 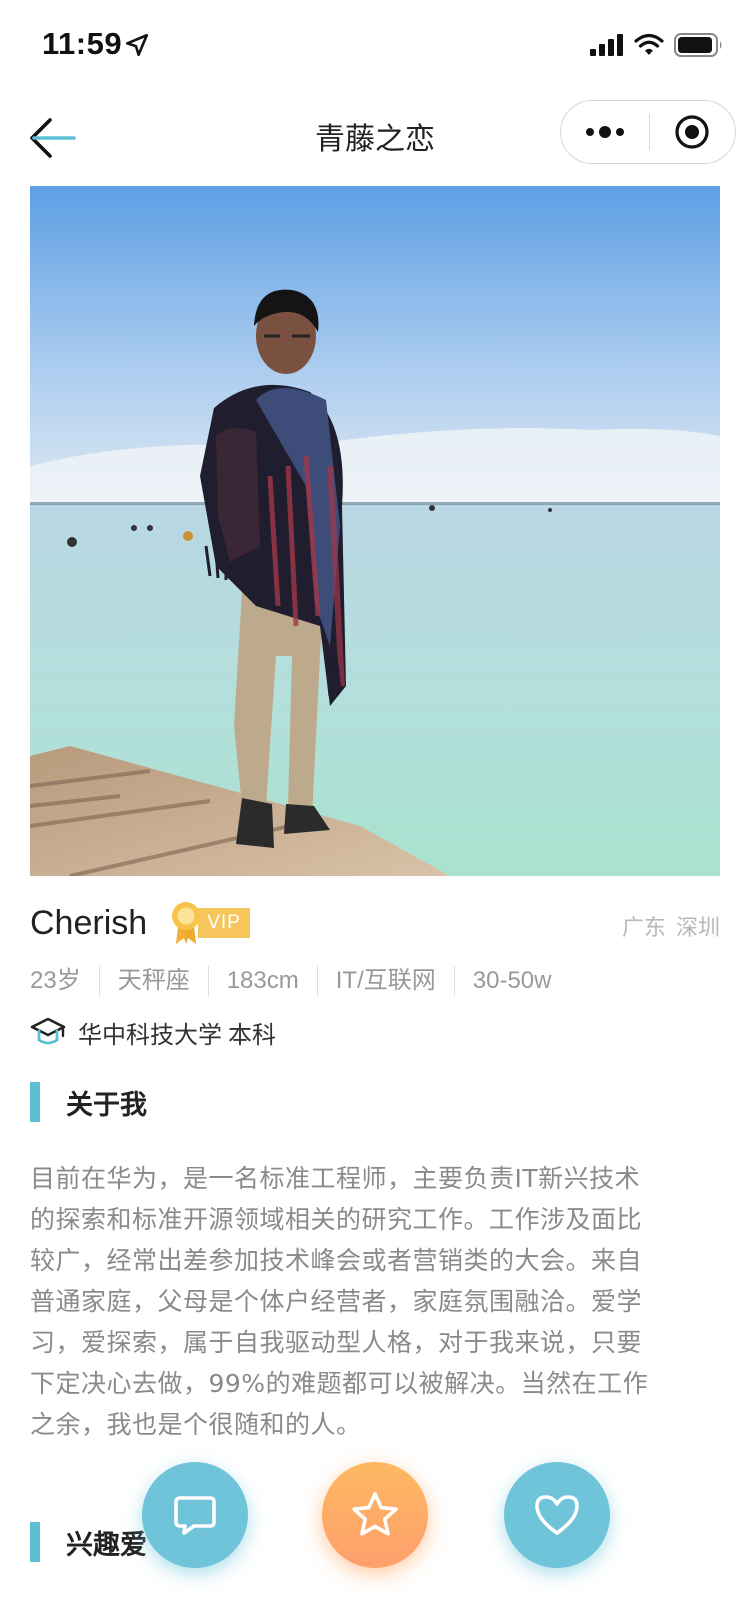 I want to click on chat-bubble-icon, so click(x=195, y=1515).